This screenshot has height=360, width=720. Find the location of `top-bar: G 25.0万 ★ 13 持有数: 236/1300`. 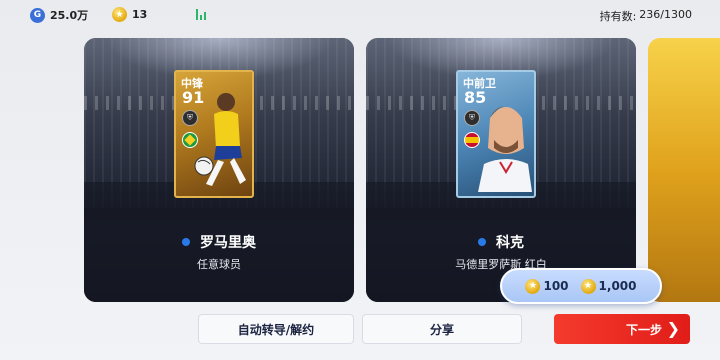

top-bar: G 25.0万 ★ 13 持有数: 236/1300 is located at coordinates (360, 15).